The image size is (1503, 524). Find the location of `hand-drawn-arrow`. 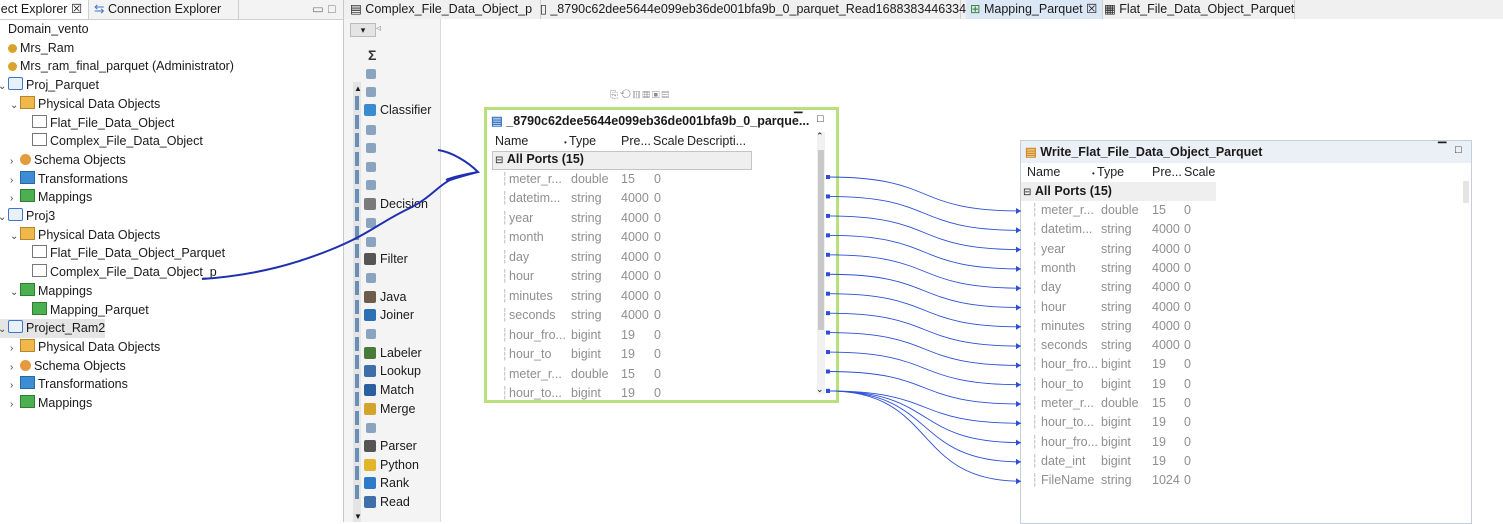

hand-drawn-arrow is located at coordinates (341, 214).